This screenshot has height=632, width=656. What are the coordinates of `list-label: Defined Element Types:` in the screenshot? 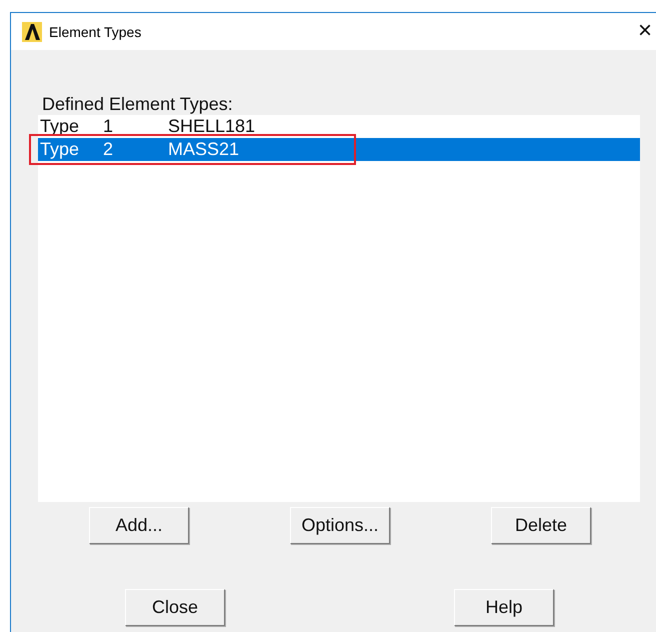 It's located at (137, 104).